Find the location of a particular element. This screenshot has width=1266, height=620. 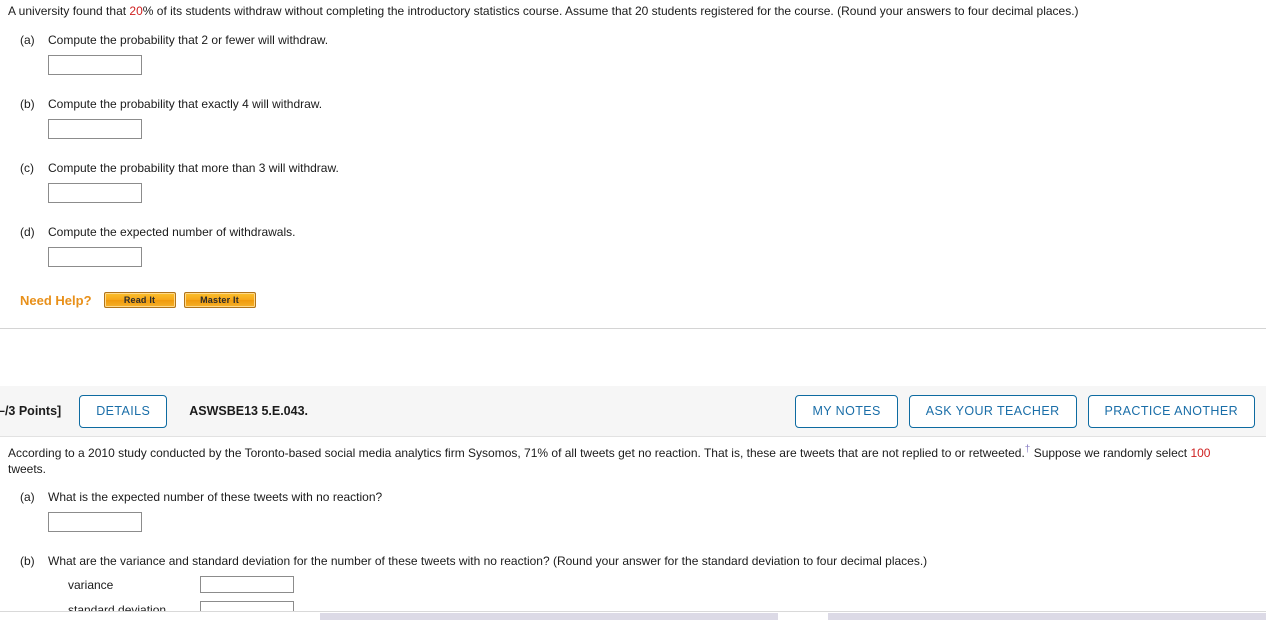

points-label: –/3 Points] is located at coordinates (31, 411).